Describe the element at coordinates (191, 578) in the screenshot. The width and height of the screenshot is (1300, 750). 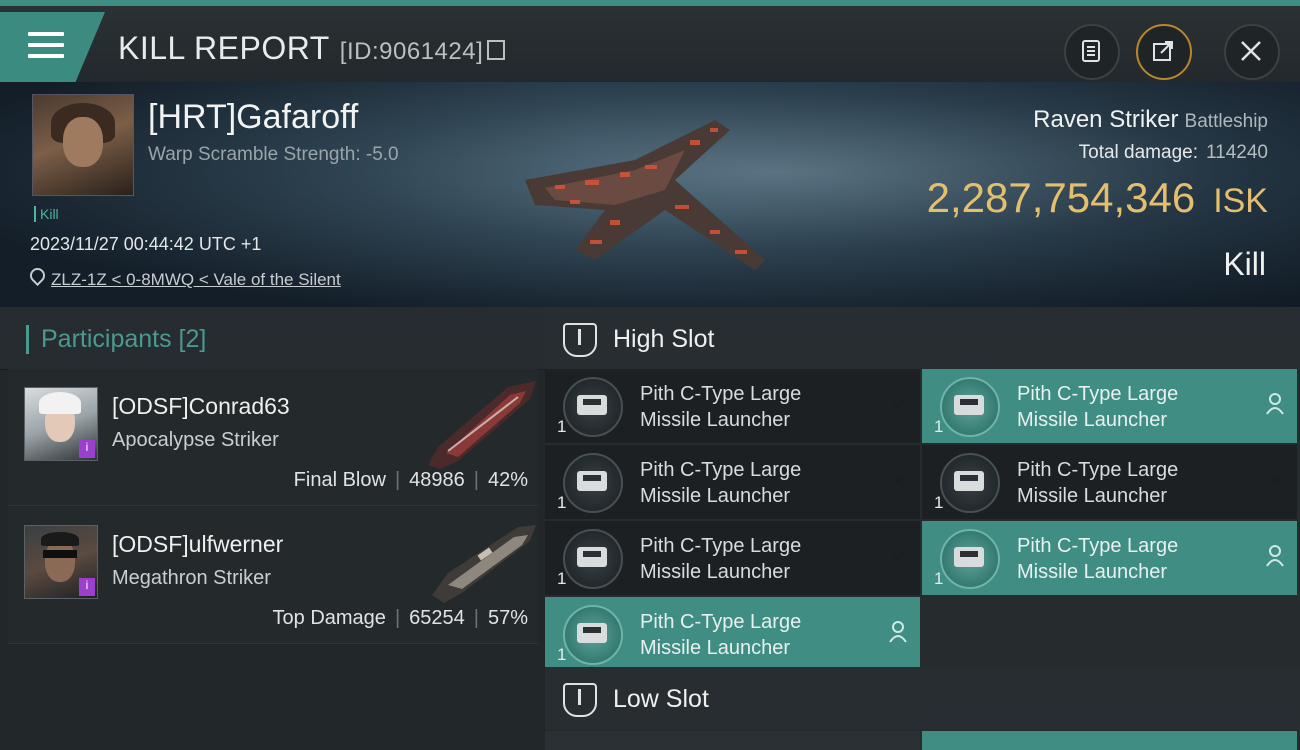
I see `participant-ship: Megathron Striker` at that location.